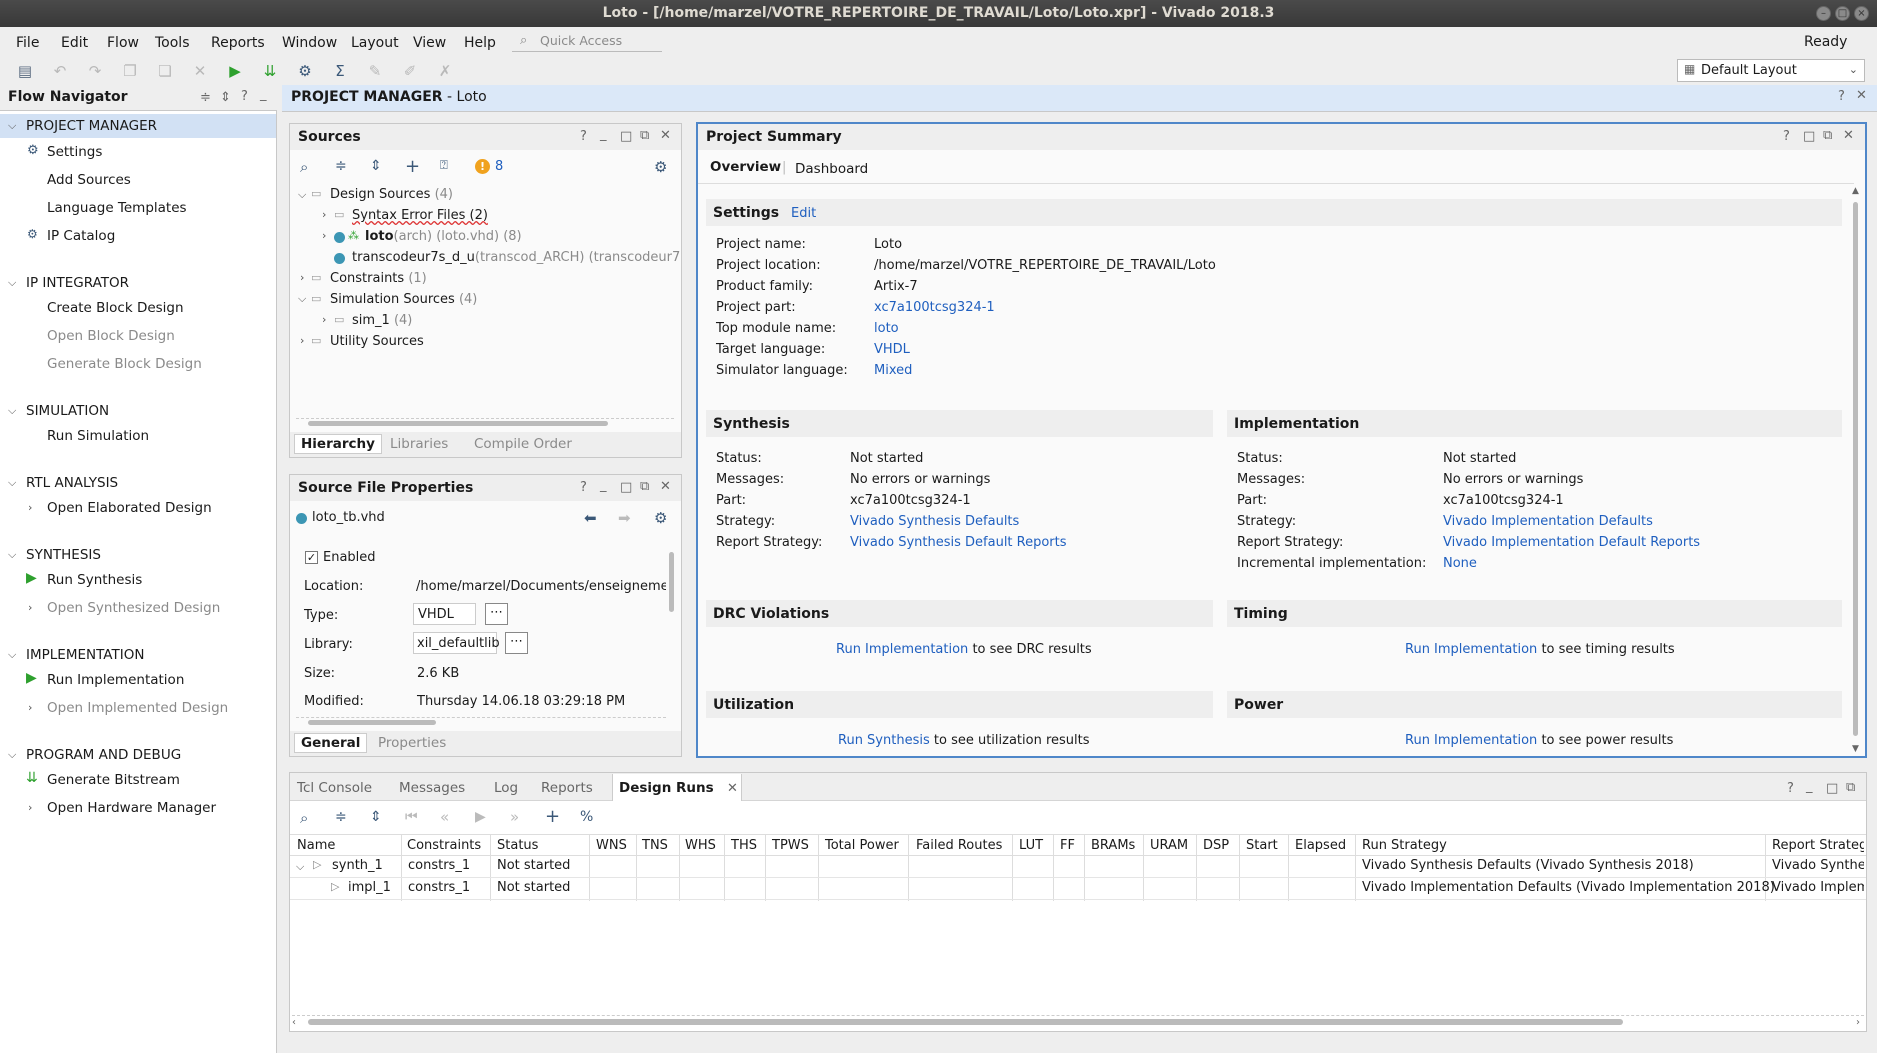 Image resolution: width=1877 pixels, height=1053 pixels. What do you see at coordinates (378, 278) in the screenshot?
I see `tree-constraints: Constraints (1)` at bounding box center [378, 278].